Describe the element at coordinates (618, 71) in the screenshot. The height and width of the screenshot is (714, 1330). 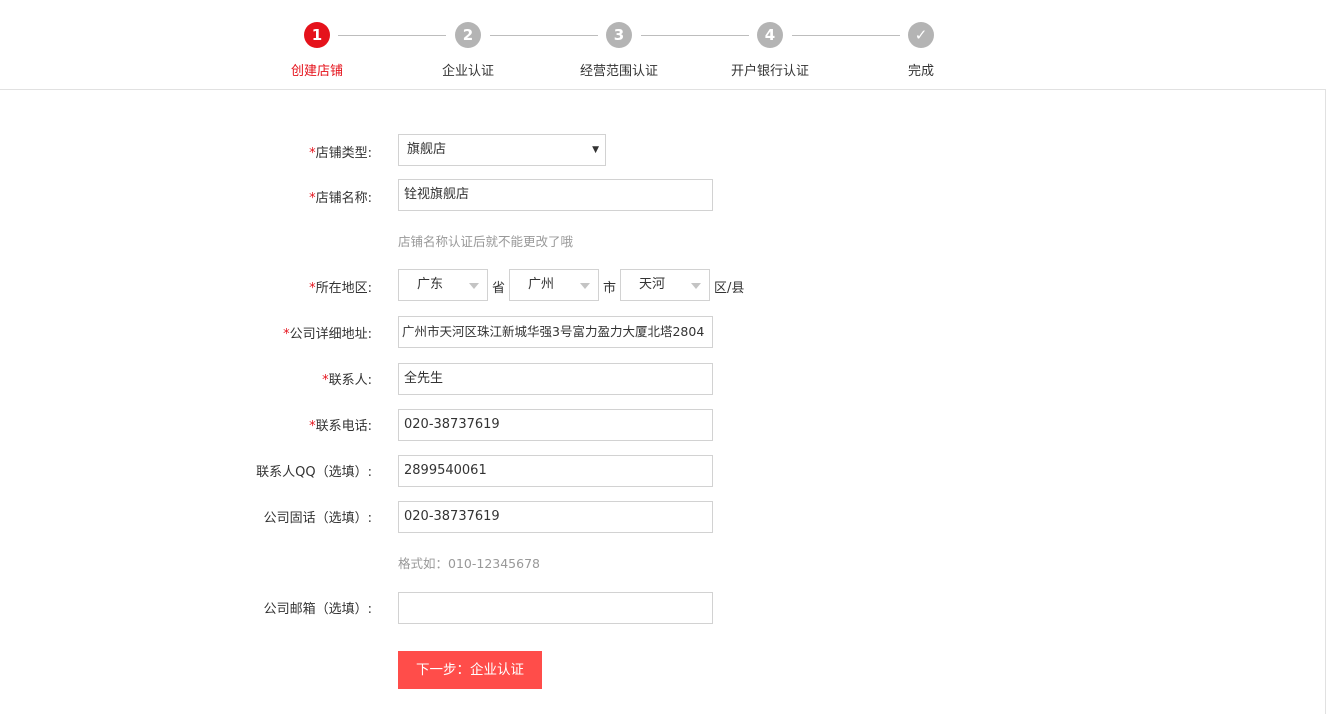
I see `step-label: 经营范围认证` at that location.